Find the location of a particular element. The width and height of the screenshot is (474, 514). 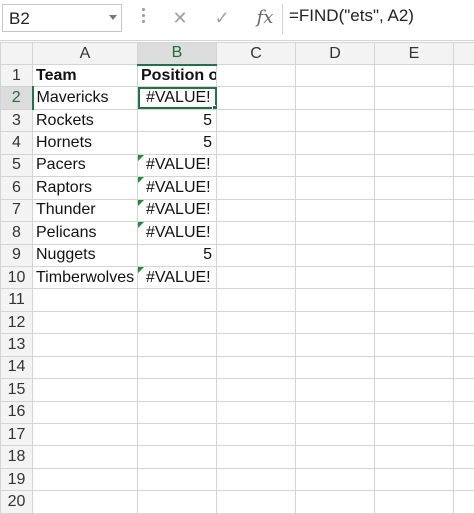

cell-b1: Position of "ets" is located at coordinates (177, 75).